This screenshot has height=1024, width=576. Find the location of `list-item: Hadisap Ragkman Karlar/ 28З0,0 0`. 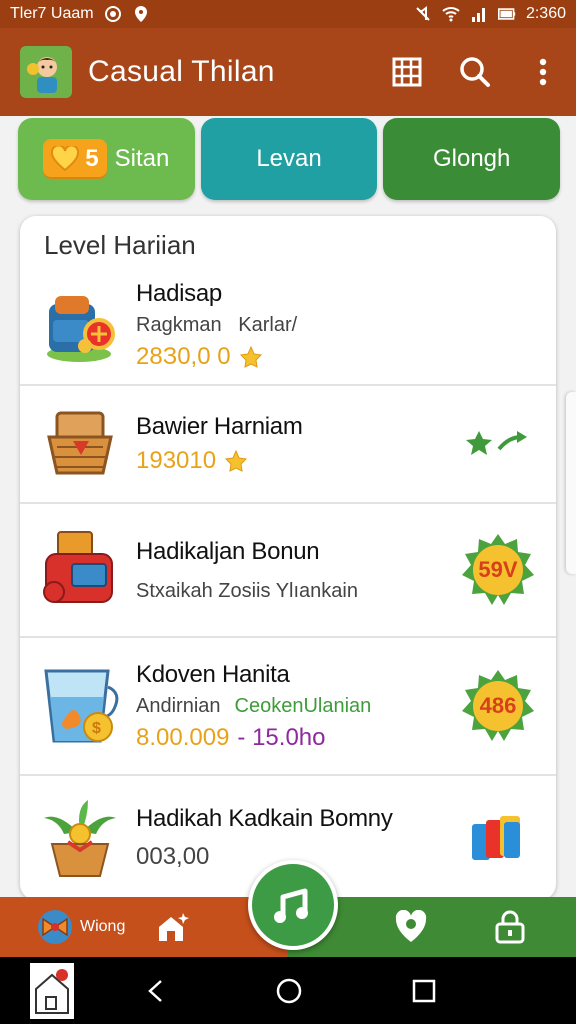

list-item: Hadisap Ragkman Karlar/ 28З0,0 0 is located at coordinates (288, 326).